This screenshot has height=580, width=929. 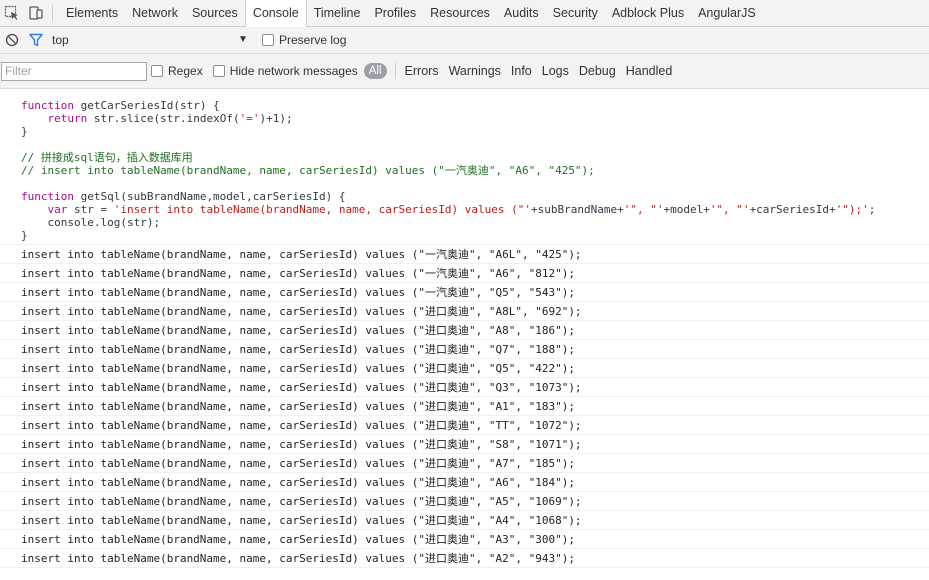 I want to click on hide-network-label: Hide network messages, so click(x=293, y=71).